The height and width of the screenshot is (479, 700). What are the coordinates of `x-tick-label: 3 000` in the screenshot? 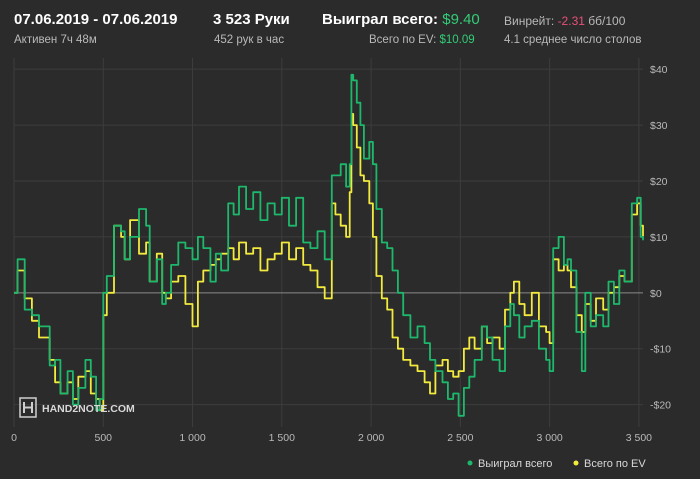 It's located at (549, 438).